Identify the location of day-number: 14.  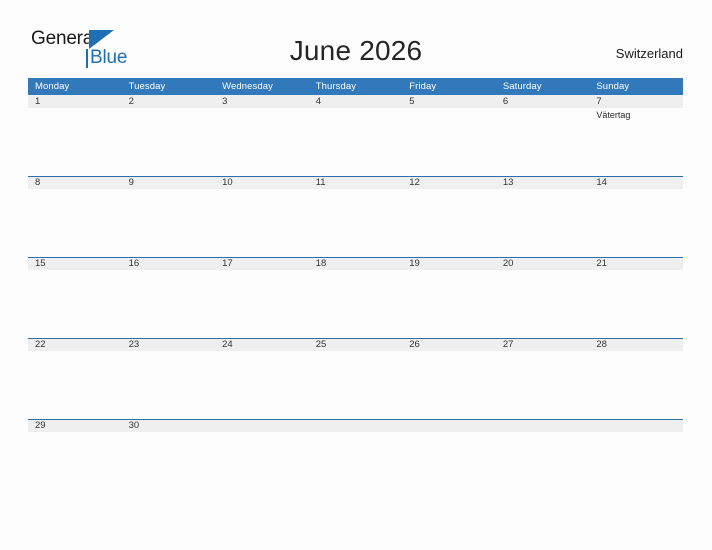
(601, 182).